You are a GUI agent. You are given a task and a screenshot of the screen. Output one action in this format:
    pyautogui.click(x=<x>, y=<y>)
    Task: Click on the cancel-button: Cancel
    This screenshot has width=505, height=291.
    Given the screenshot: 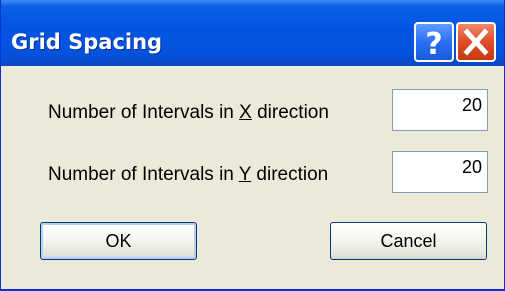 What is the action you would take?
    pyautogui.click(x=408, y=241)
    